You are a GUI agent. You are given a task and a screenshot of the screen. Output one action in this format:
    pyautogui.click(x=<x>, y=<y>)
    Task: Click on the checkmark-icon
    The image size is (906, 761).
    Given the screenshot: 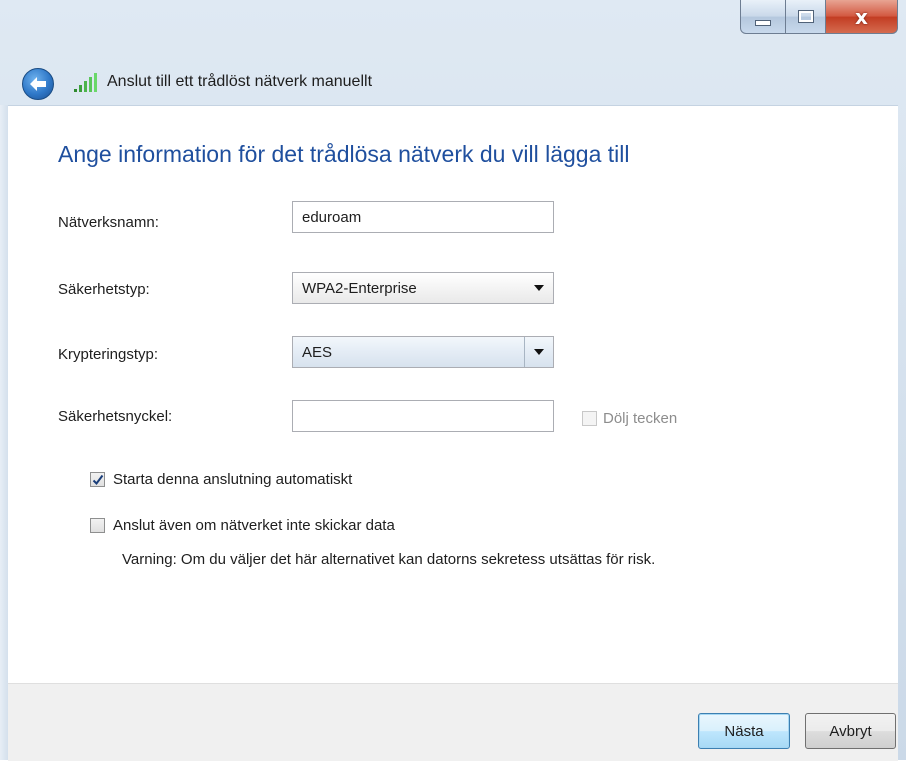 What is the action you would take?
    pyautogui.click(x=97, y=479)
    